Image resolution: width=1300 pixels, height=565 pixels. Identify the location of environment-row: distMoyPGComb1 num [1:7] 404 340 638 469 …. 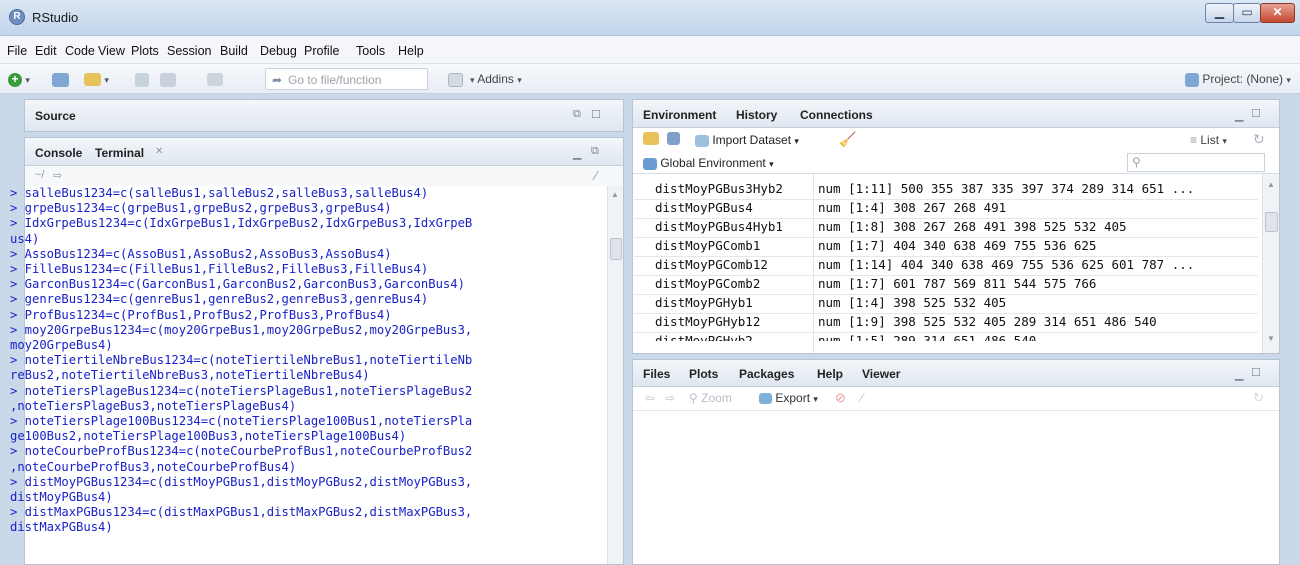
(957, 247).